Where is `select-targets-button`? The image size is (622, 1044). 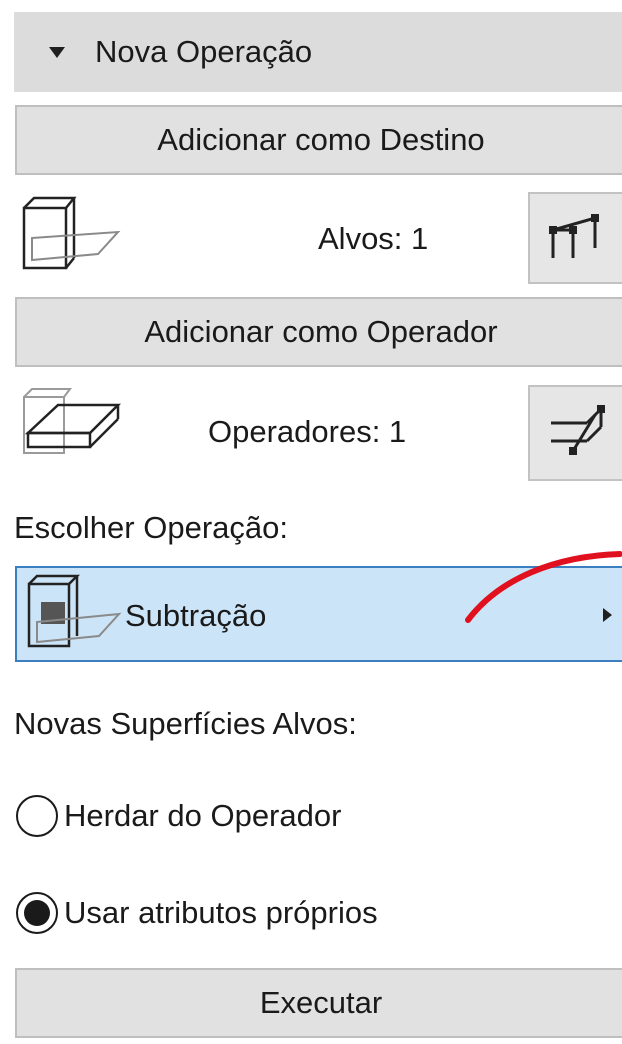
select-targets-button is located at coordinates (575, 238).